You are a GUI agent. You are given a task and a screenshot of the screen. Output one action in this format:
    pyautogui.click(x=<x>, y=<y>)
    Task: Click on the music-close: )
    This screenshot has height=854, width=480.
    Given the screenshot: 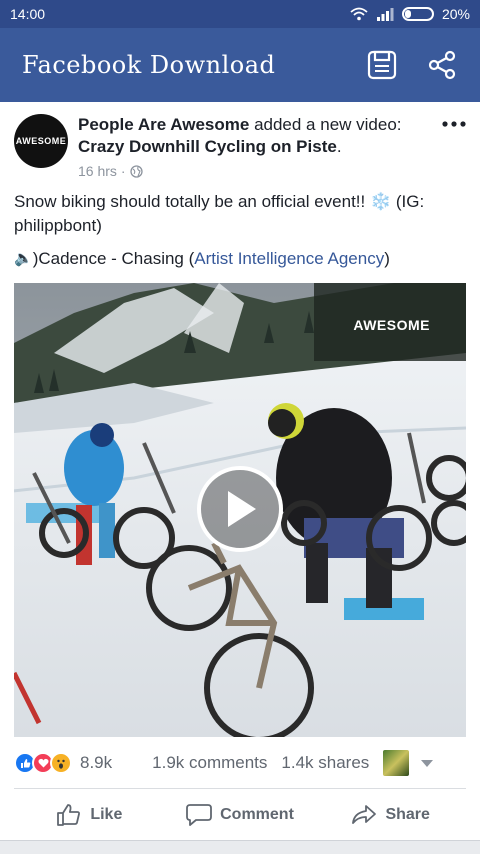 What is the action you would take?
    pyautogui.click(x=387, y=258)
    